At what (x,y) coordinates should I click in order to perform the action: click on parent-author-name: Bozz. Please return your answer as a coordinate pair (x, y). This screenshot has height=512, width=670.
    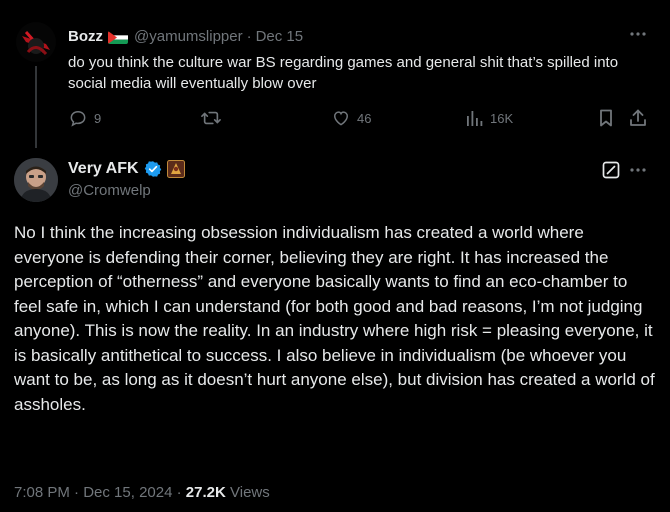
    Looking at the image, I should click on (85, 37).